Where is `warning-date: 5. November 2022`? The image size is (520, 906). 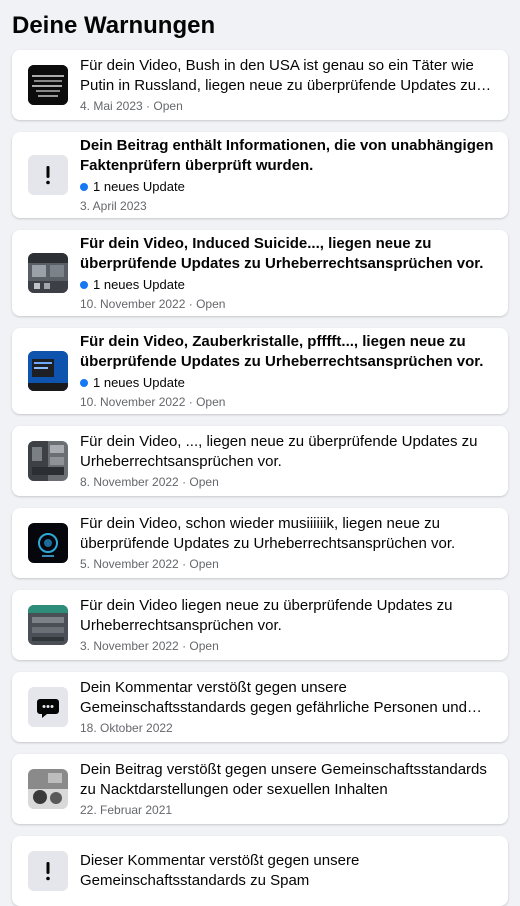
warning-date: 5. November 2022 is located at coordinates (129, 564).